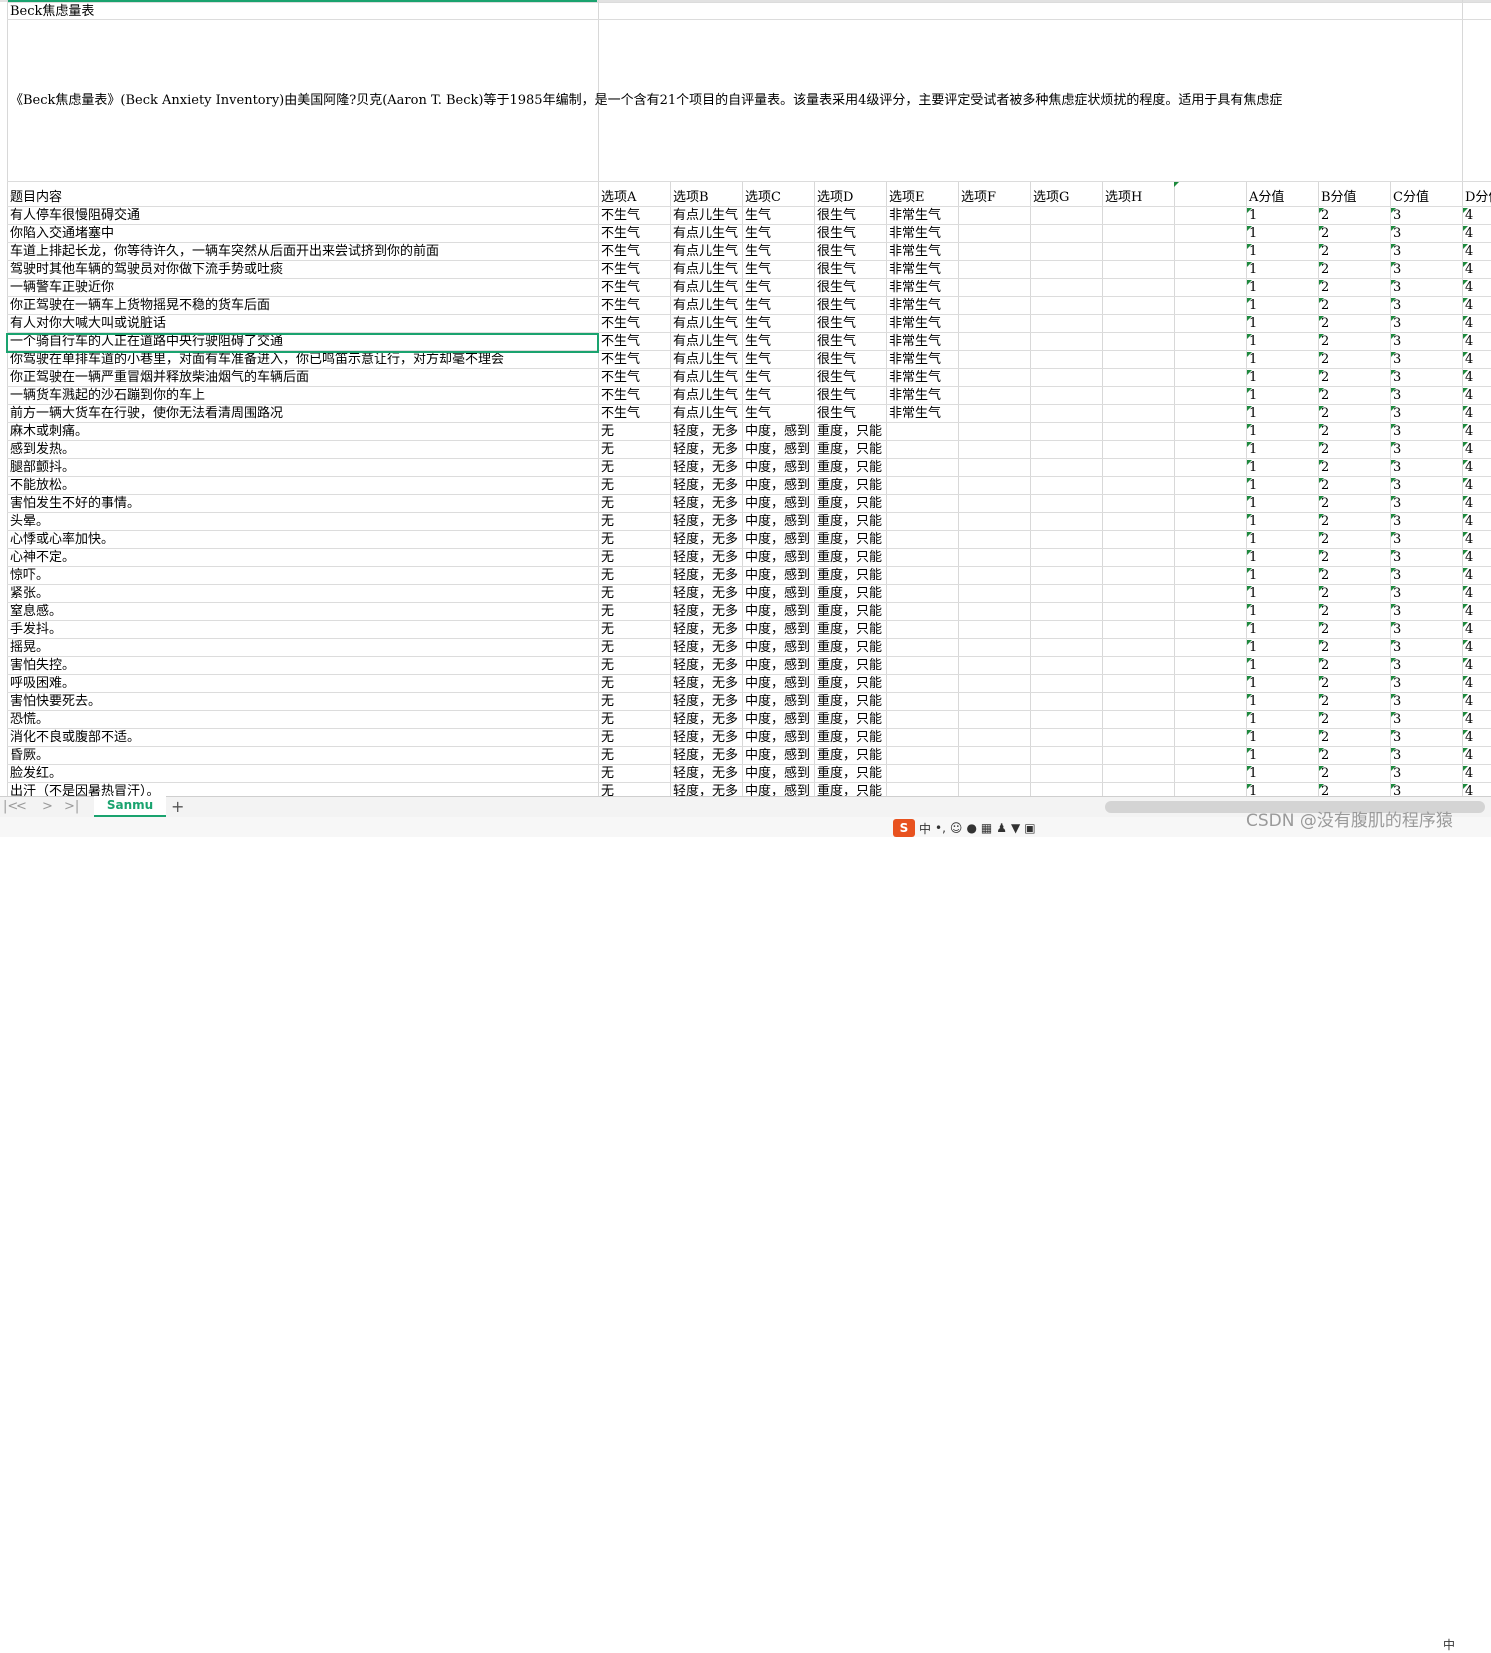 The height and width of the screenshot is (1653, 1491). I want to click on question-cell: 你正驾驶在一辆严重冒烟并释放柴油烟气的车辆后面, so click(302, 378).